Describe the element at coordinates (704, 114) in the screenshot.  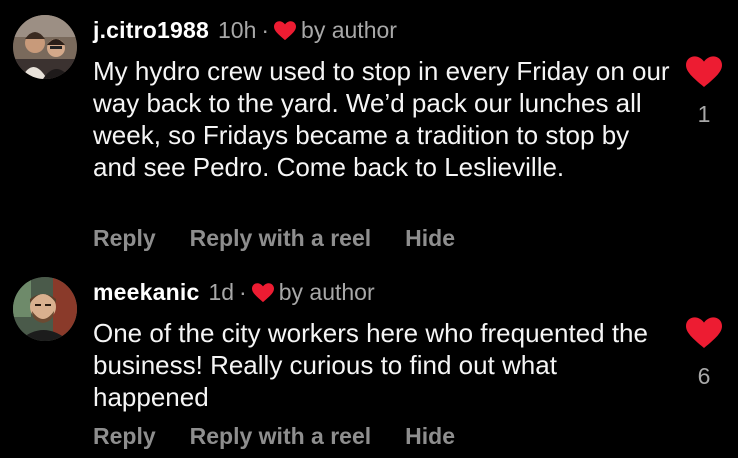
I see `like-count: 1` at that location.